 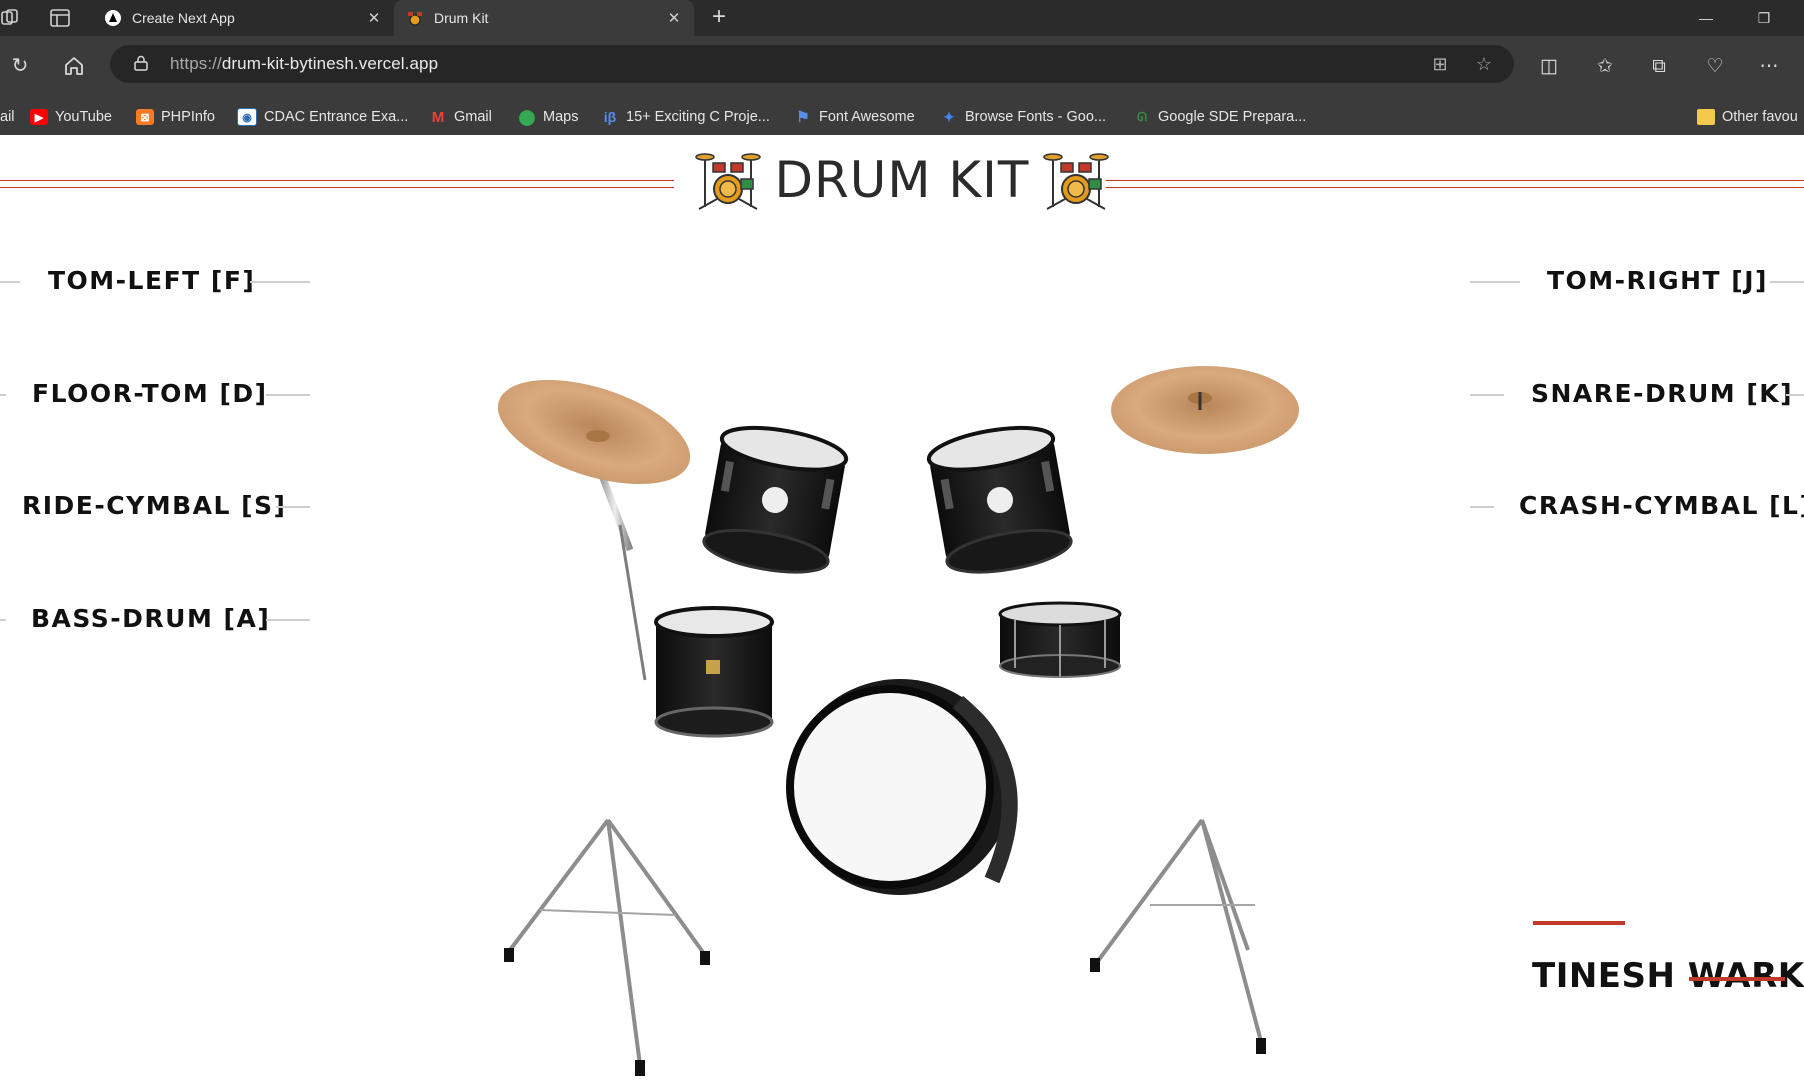 I want to click on more-menu-icon: ⋯, so click(x=1769, y=67).